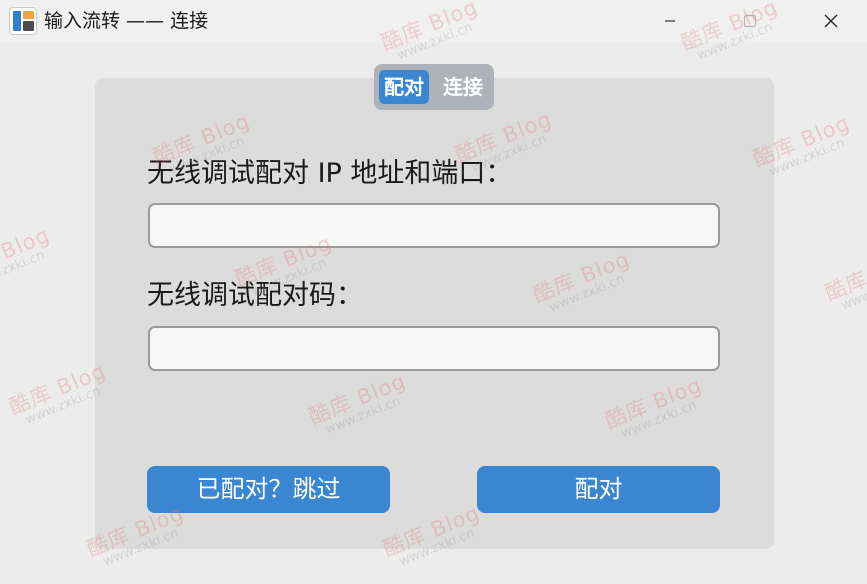 This screenshot has height=584, width=867. What do you see at coordinates (433, 21) in the screenshot?
I see `title-bar: 输入流转 —— 连接` at bounding box center [433, 21].